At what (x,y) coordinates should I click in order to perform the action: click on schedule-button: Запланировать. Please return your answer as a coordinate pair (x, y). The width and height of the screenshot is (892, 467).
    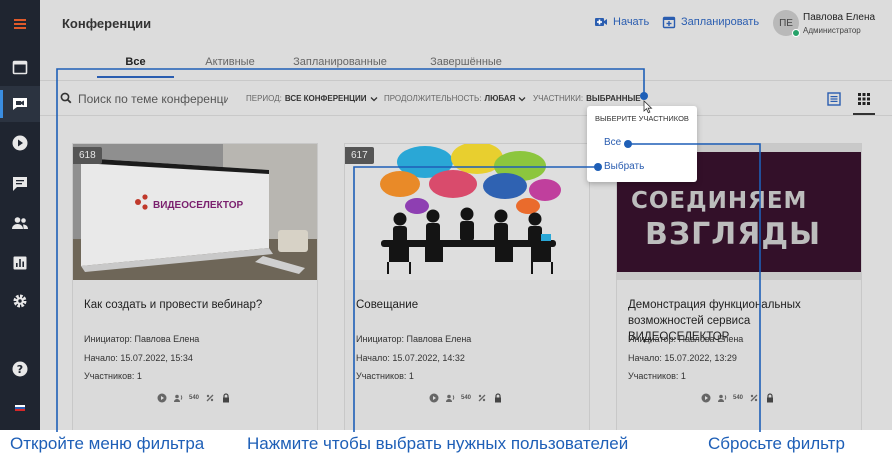
    Looking at the image, I should click on (710, 22).